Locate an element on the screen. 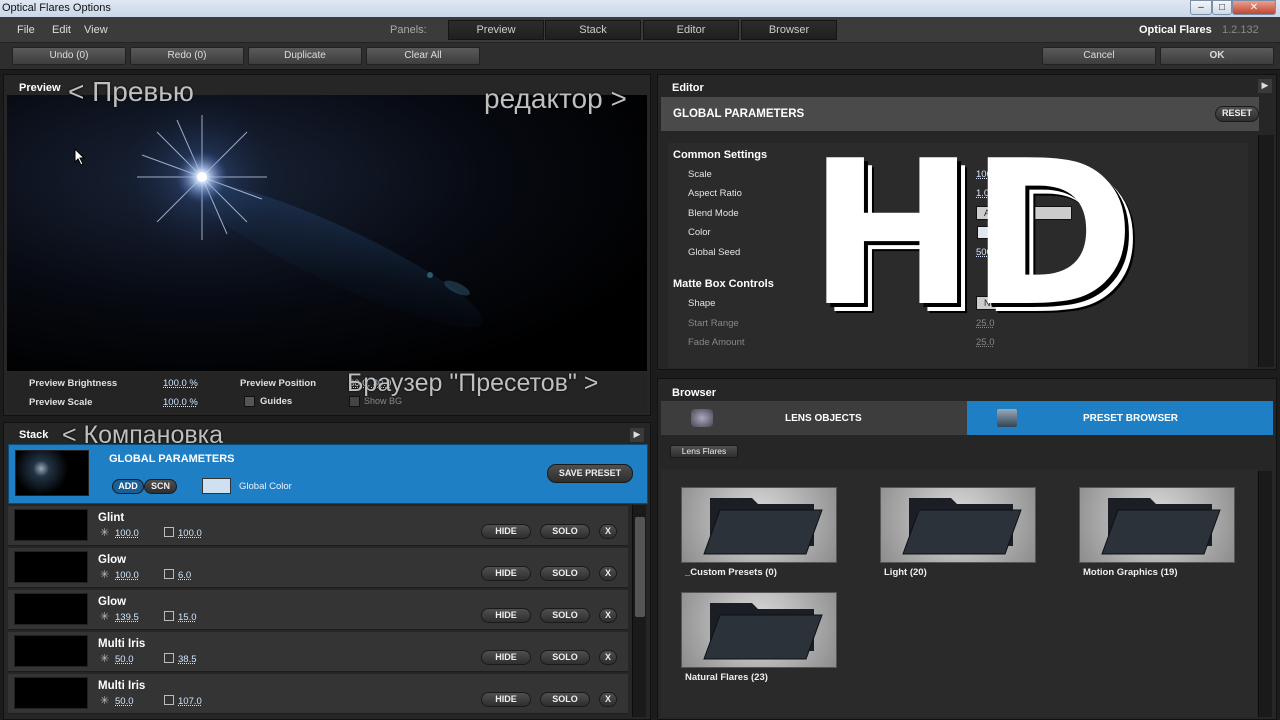 The image size is (1280, 720). cancel-button: Cancel is located at coordinates (1099, 56).